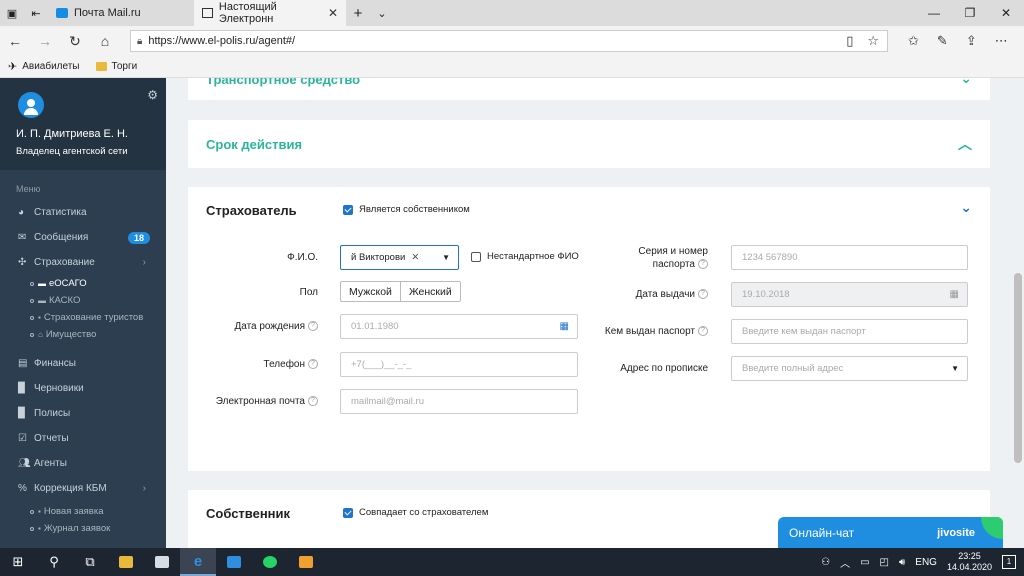 The height and width of the screenshot is (576, 1024). I want to click on notes-icon: ✎, so click(942, 41).